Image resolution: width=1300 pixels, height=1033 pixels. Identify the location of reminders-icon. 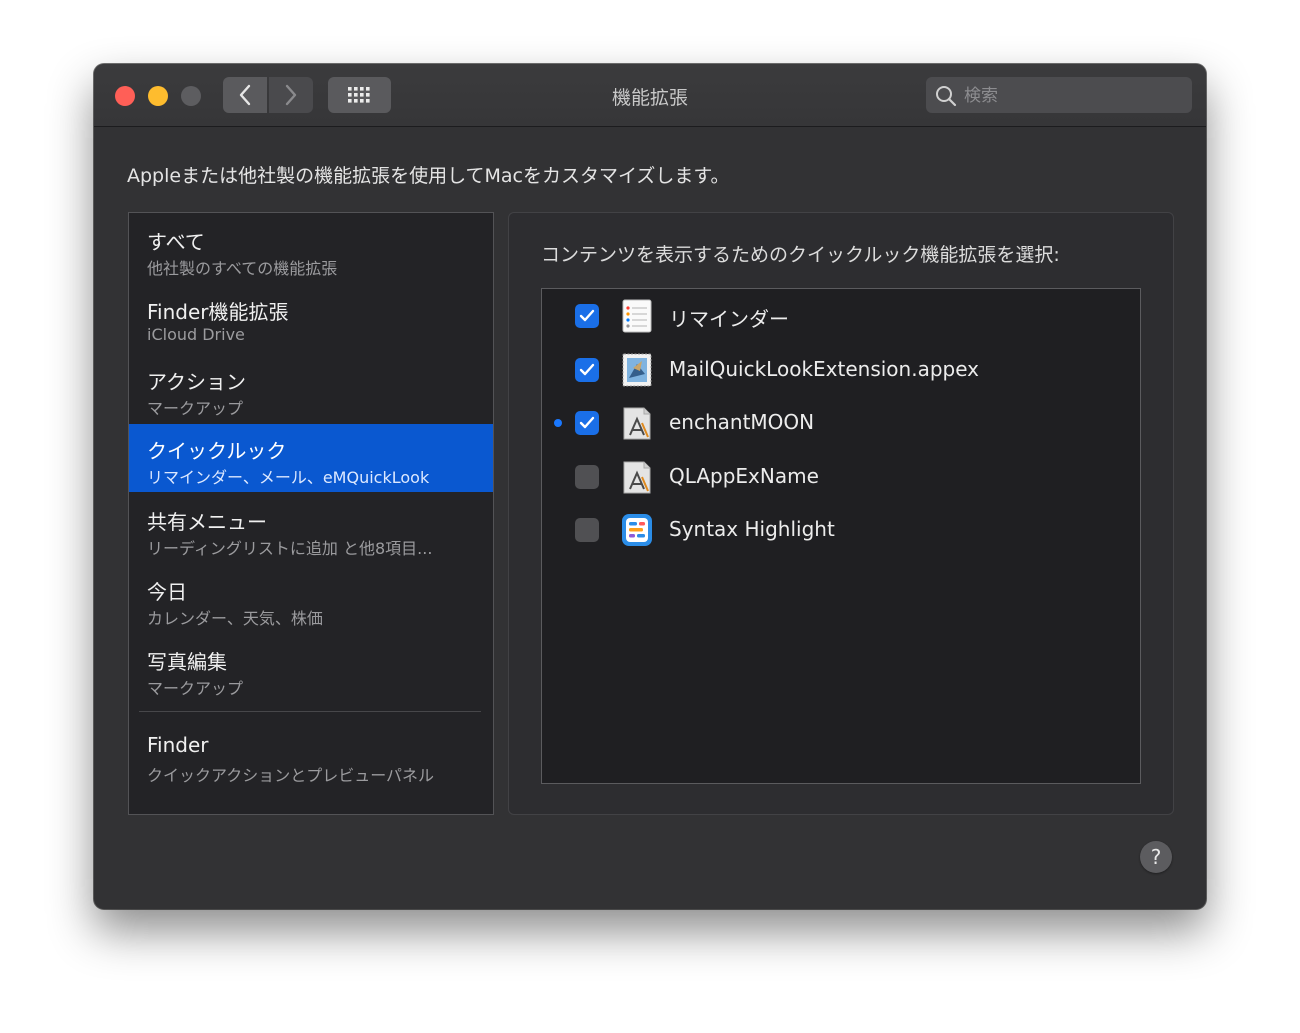
(637, 316).